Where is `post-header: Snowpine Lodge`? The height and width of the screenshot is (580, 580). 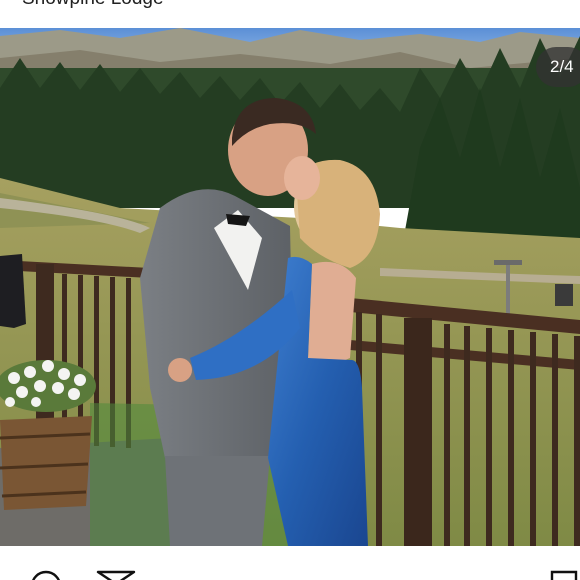
post-header: Snowpine Lodge is located at coordinates (290, 14).